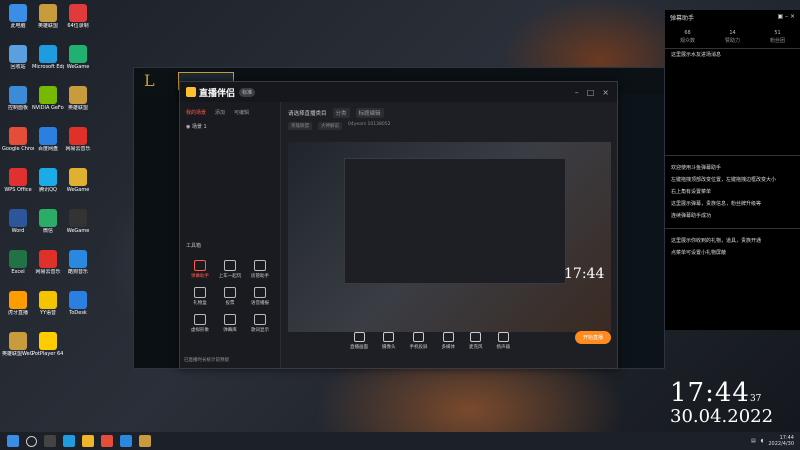  I want to click on chrome-icon, so click(107, 441).